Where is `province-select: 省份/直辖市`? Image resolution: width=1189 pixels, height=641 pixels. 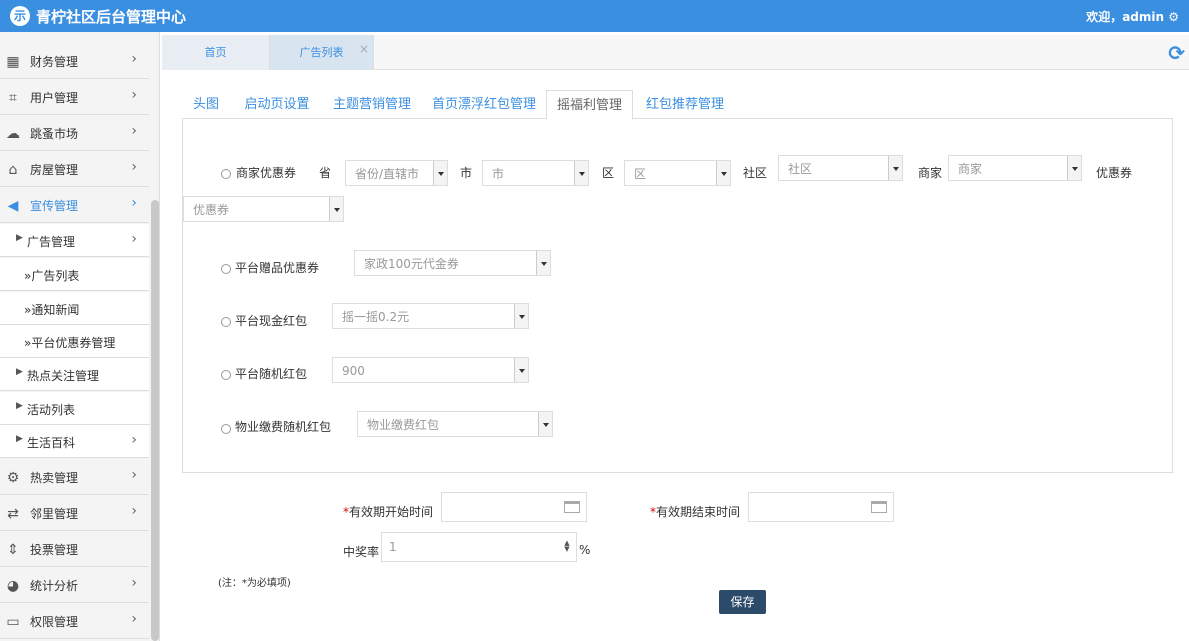
province-select: 省份/直辖市 is located at coordinates (396, 173).